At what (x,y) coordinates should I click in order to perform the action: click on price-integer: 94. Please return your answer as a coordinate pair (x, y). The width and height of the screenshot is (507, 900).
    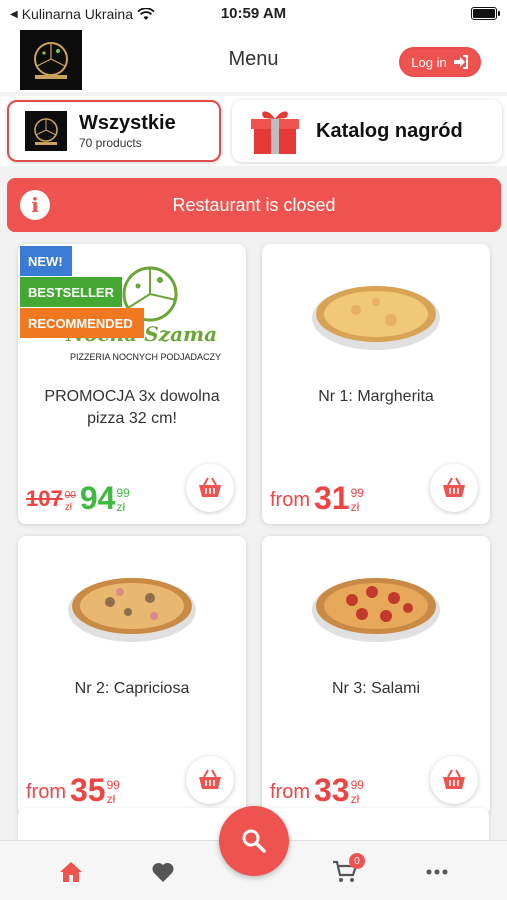
    Looking at the image, I should click on (97, 498).